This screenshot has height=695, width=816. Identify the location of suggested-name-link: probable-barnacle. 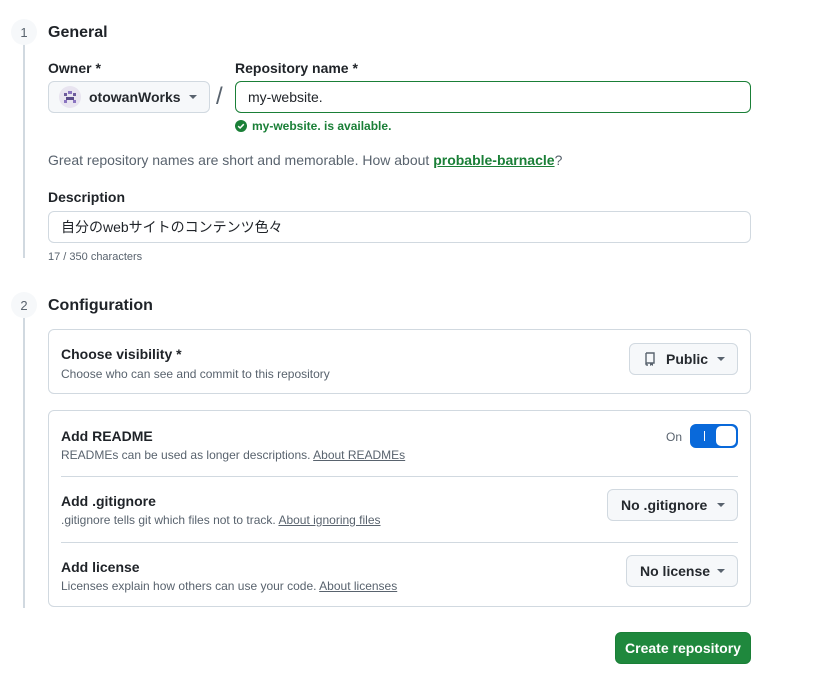
(493, 160).